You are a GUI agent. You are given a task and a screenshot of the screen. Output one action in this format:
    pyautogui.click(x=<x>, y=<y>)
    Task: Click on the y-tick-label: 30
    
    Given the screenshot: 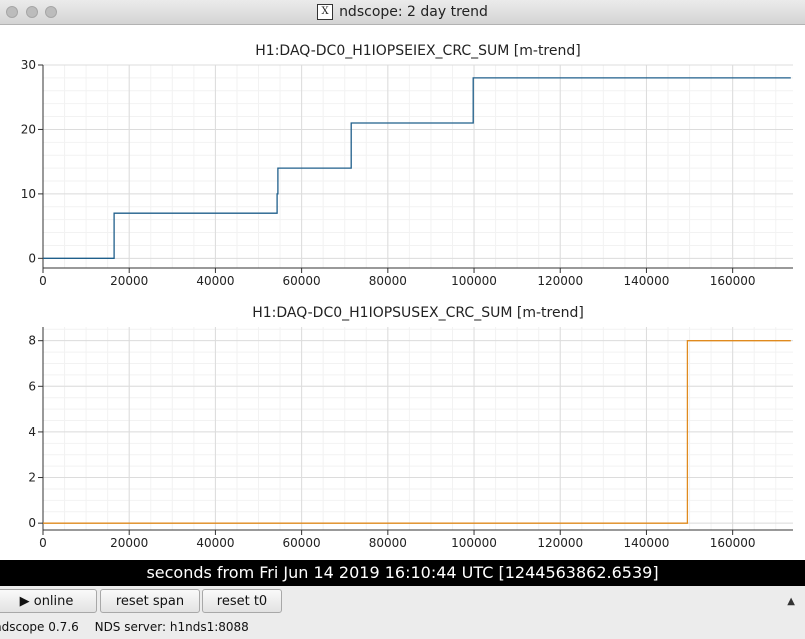 What is the action you would take?
    pyautogui.click(x=28, y=65)
    